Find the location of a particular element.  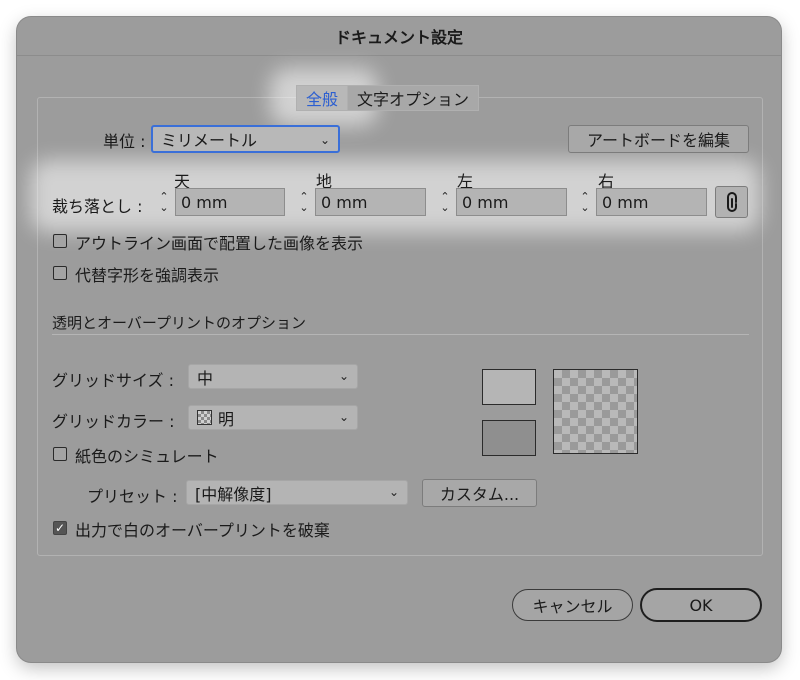

transparency-grid-preview is located at coordinates (595, 411).